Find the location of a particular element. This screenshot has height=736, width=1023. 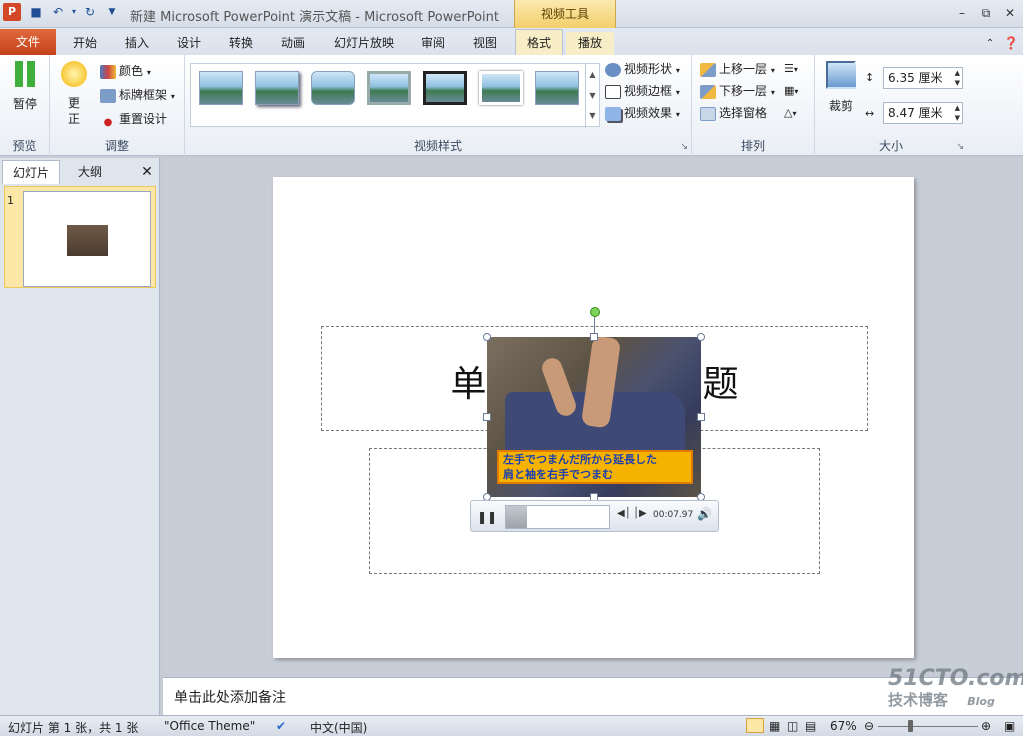

spell-check-icon: ✔ is located at coordinates (281, 726).